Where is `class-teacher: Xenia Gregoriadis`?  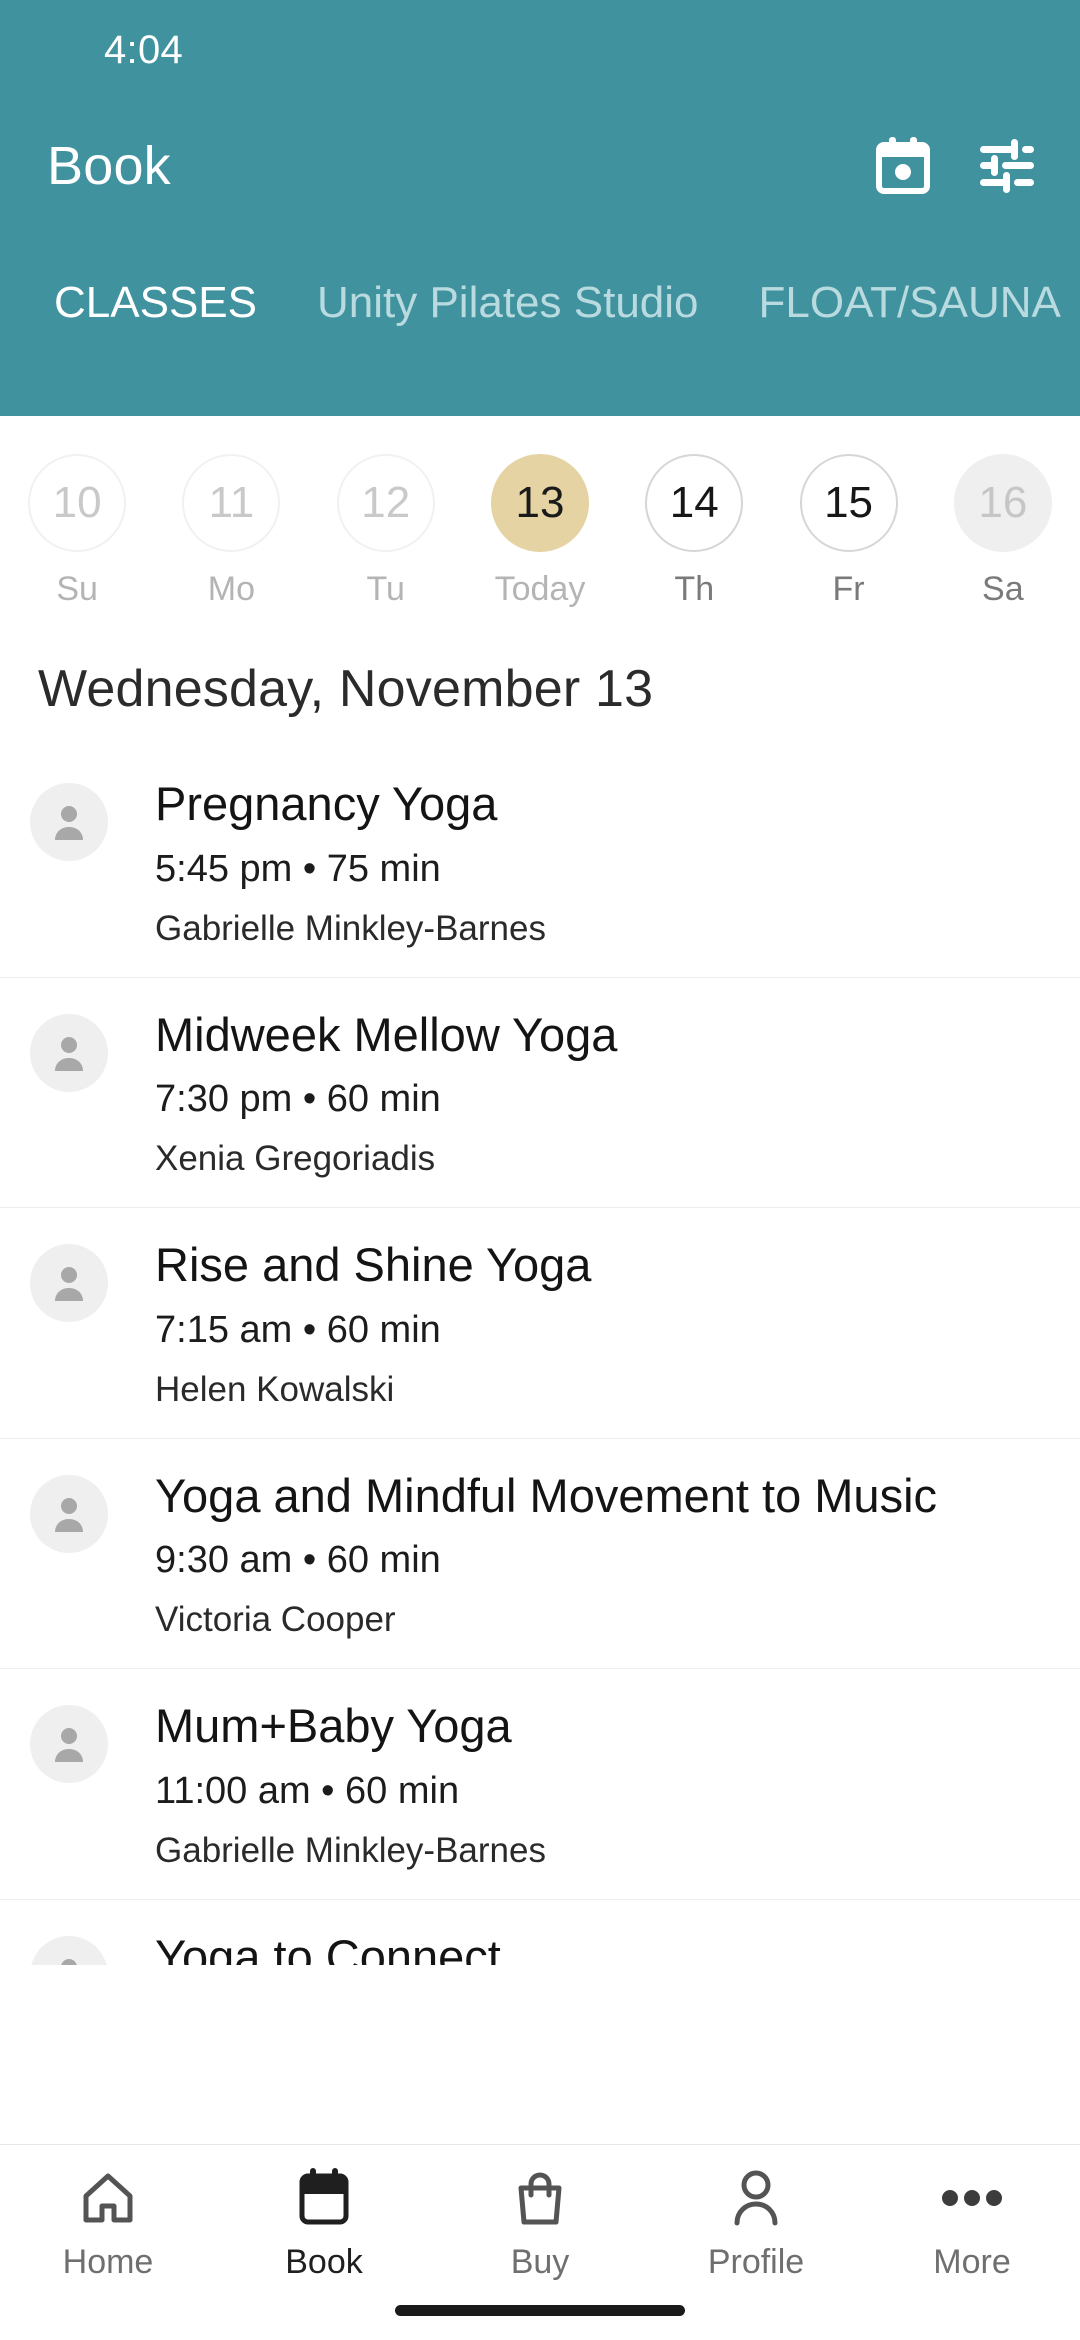
class-teacher: Xenia Gregoriadis is located at coordinates (295, 1159).